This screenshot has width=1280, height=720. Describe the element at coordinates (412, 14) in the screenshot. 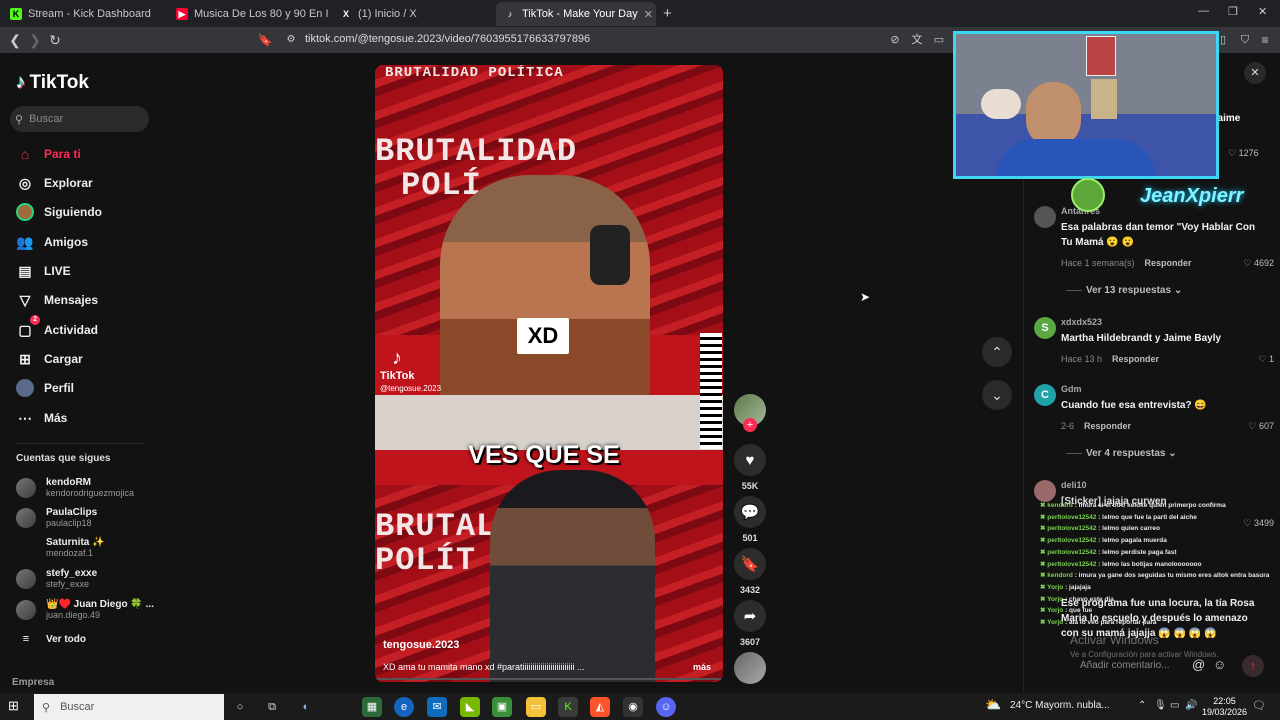

I see `tab-x: X (1) Inicio / X` at that location.